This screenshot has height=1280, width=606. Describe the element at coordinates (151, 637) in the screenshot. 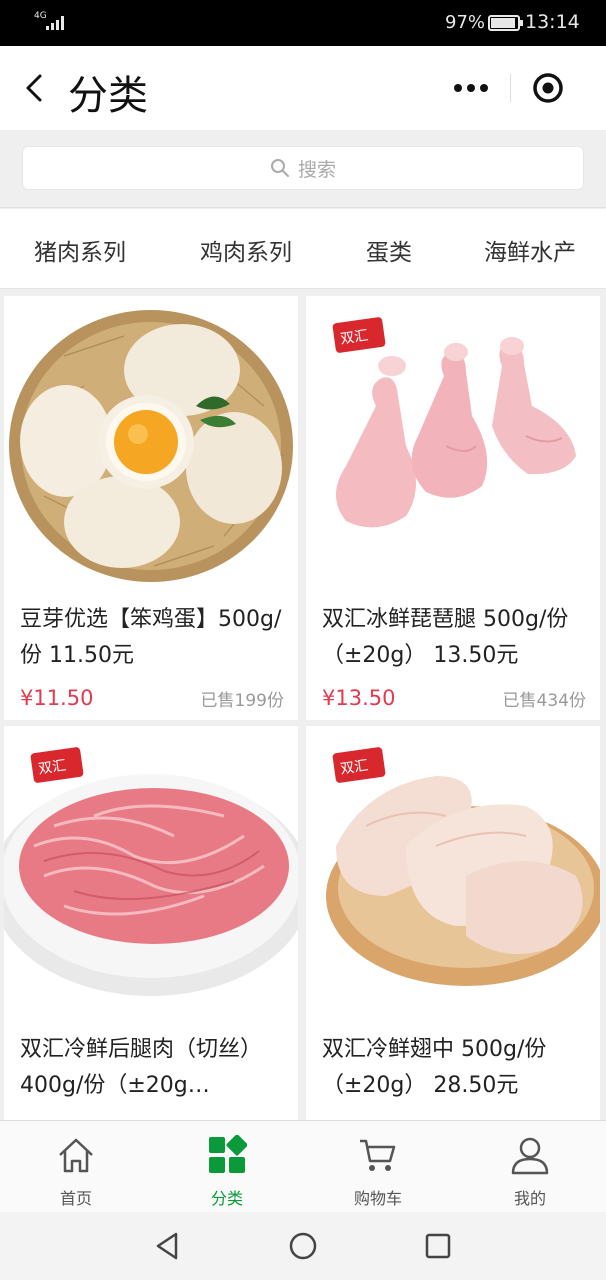

I see `product-name: 豆芽优选【笨鸡蛋】500g/份 11.50元` at that location.